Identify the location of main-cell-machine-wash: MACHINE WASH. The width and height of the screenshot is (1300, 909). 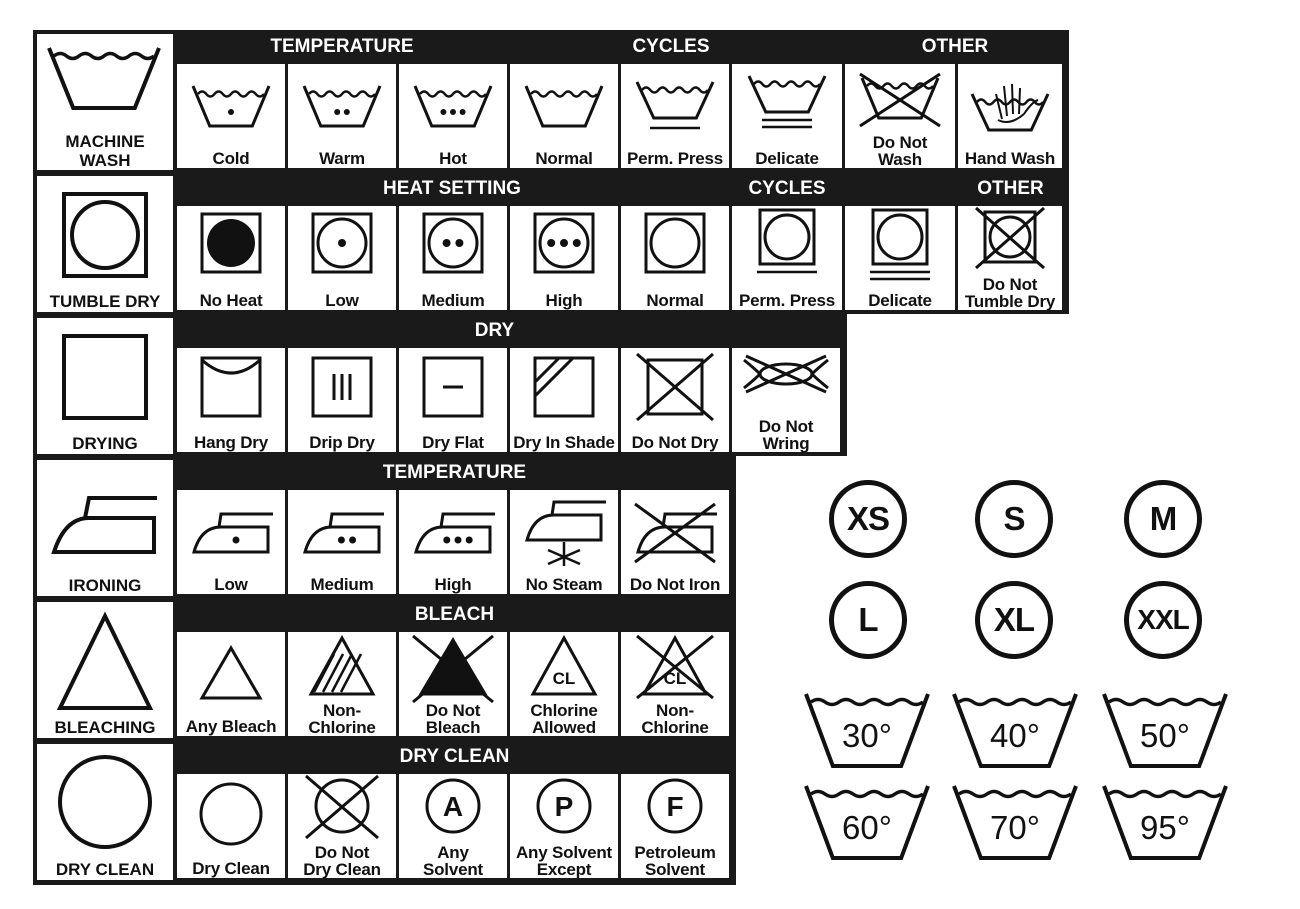
(105, 102).